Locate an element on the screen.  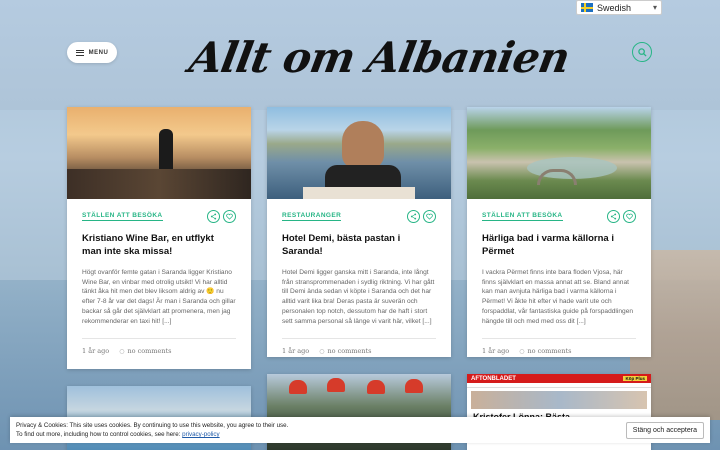
newspaper-nav is located at coordinates (559, 385).